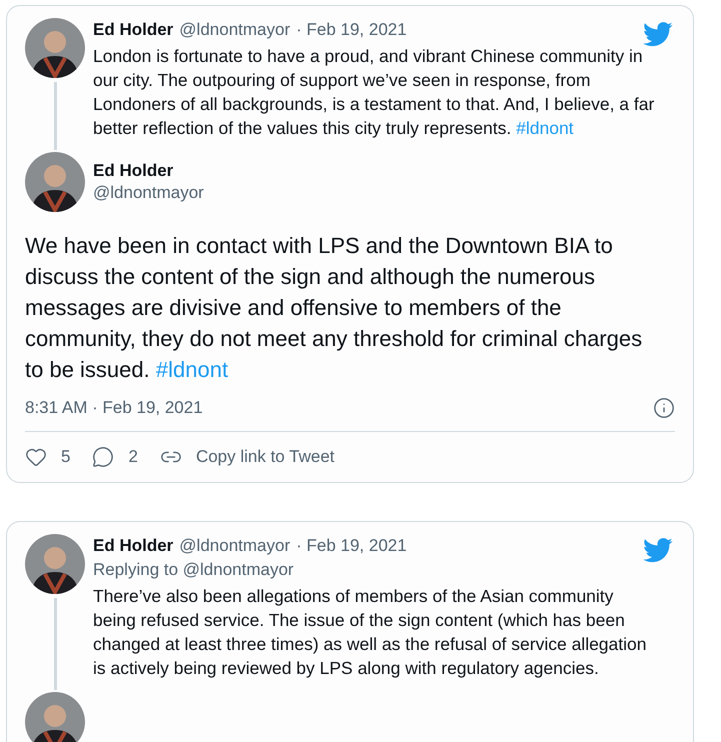 Image resolution: width=721 pixels, height=742 pixels. What do you see at coordinates (36, 457) in the screenshot?
I see `heart-icon` at bounding box center [36, 457].